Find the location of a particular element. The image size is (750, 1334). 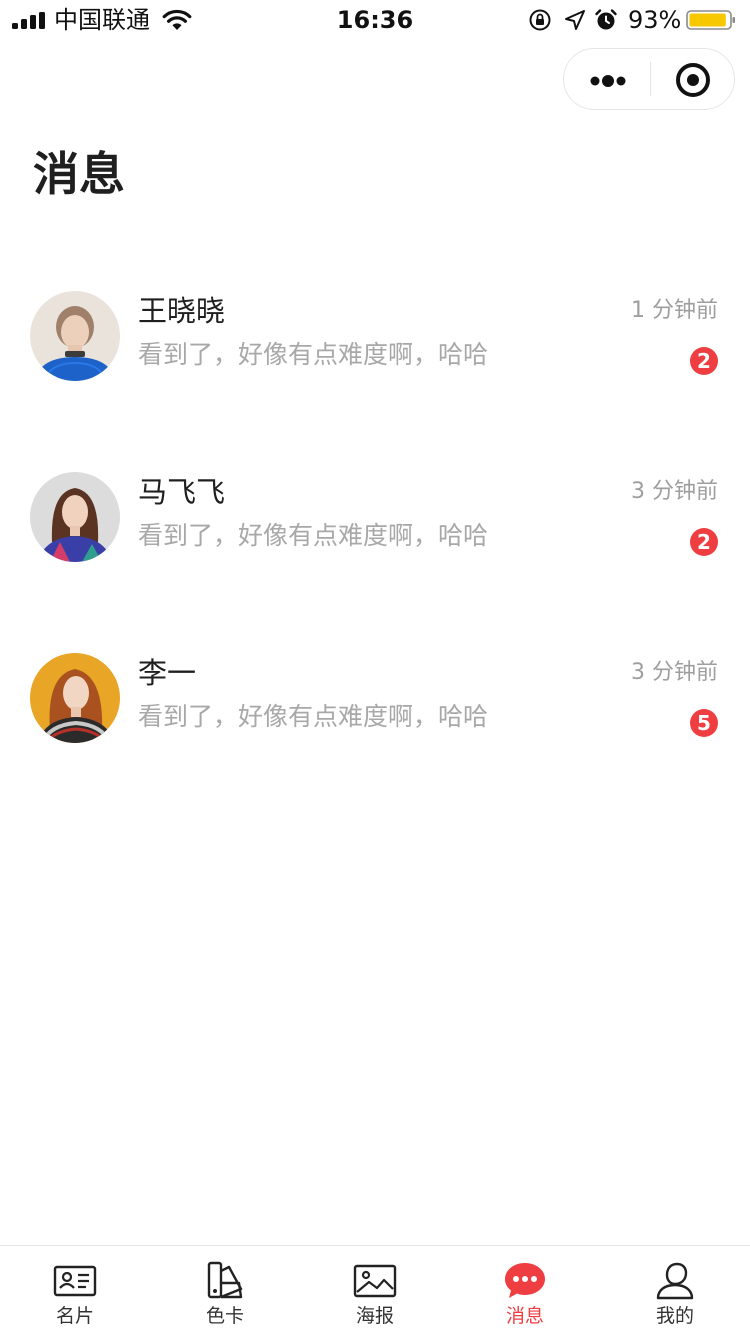

alarm-clock-icon is located at coordinates (606, 19).